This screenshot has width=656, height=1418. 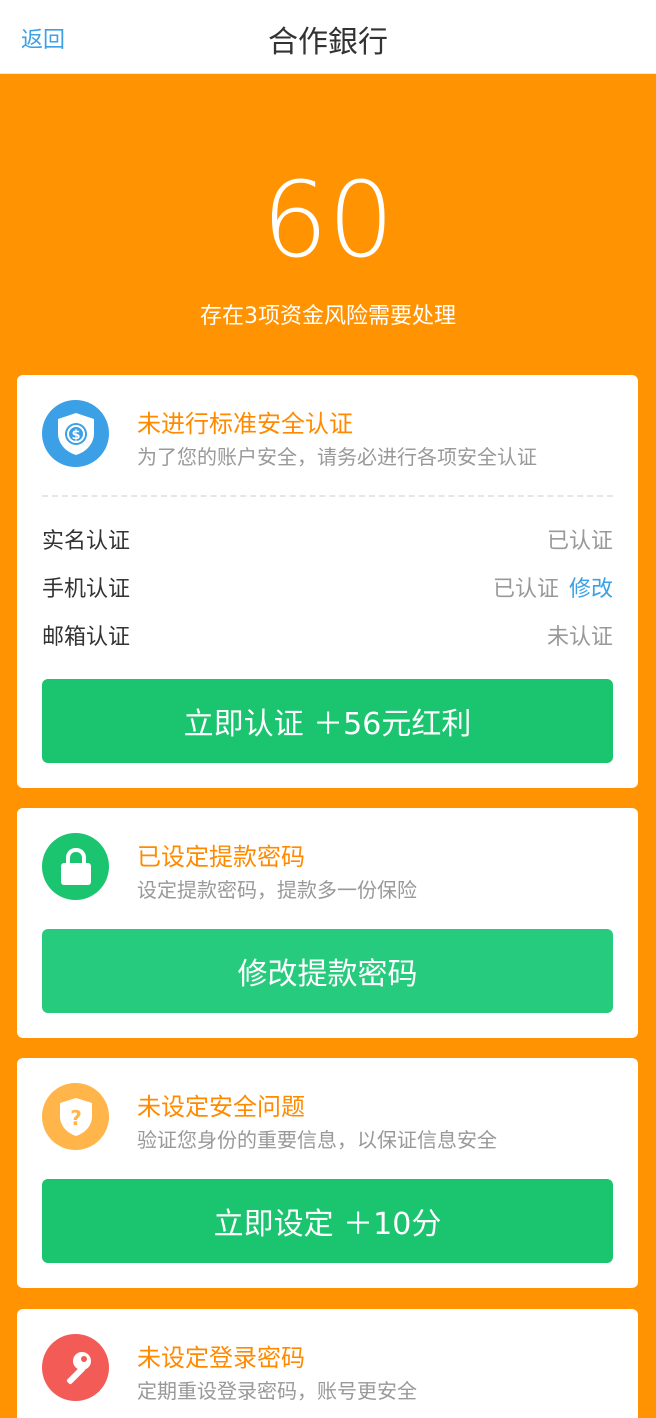 I want to click on security-score: 60, so click(x=328, y=220).